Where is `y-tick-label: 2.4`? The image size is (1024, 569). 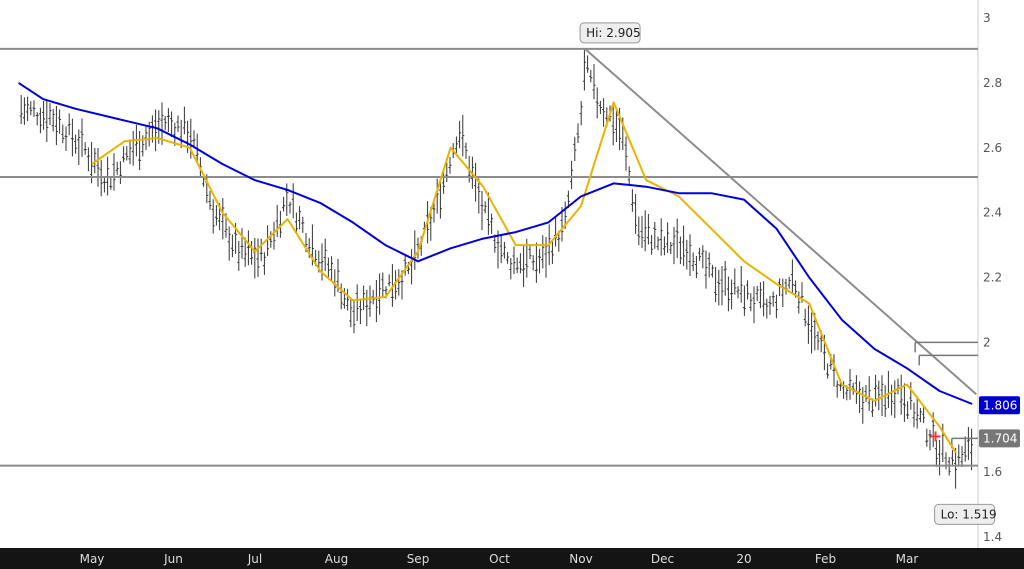 y-tick-label: 2.4 is located at coordinates (992, 213).